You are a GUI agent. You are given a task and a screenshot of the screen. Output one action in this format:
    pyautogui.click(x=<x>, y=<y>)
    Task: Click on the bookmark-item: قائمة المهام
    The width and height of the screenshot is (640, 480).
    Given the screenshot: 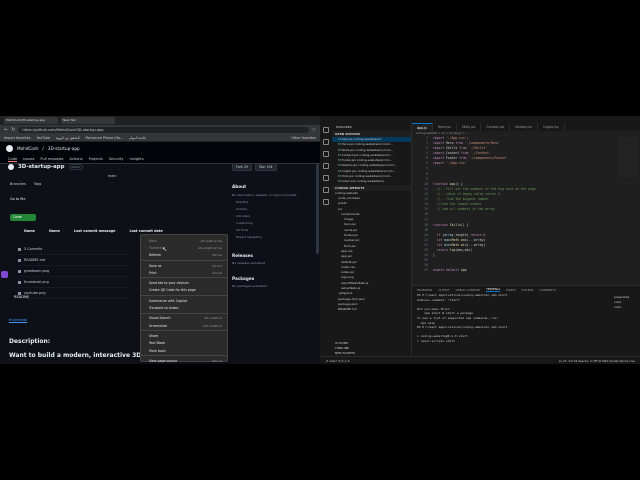 What is the action you would take?
    pyautogui.click(x=137, y=138)
    